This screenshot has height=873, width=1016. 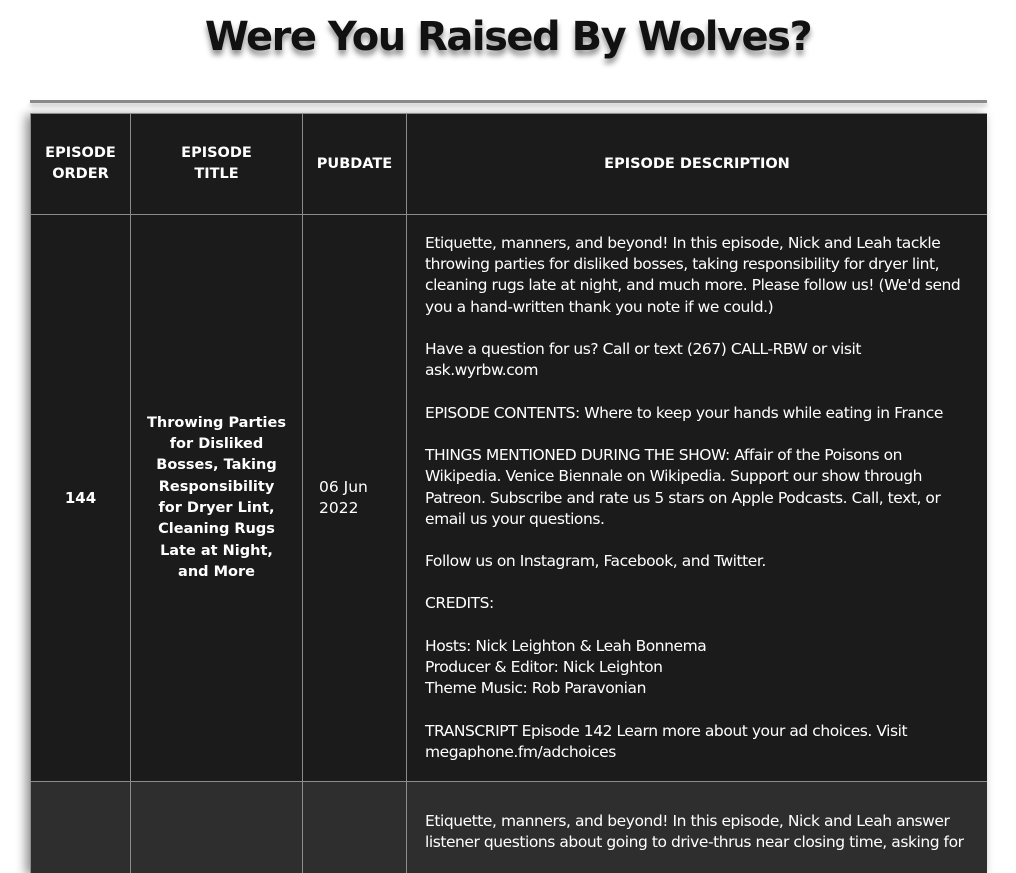 What do you see at coordinates (355, 498) in the screenshot?
I see `episode-pubdate-cell: 06 Jun 2022` at bounding box center [355, 498].